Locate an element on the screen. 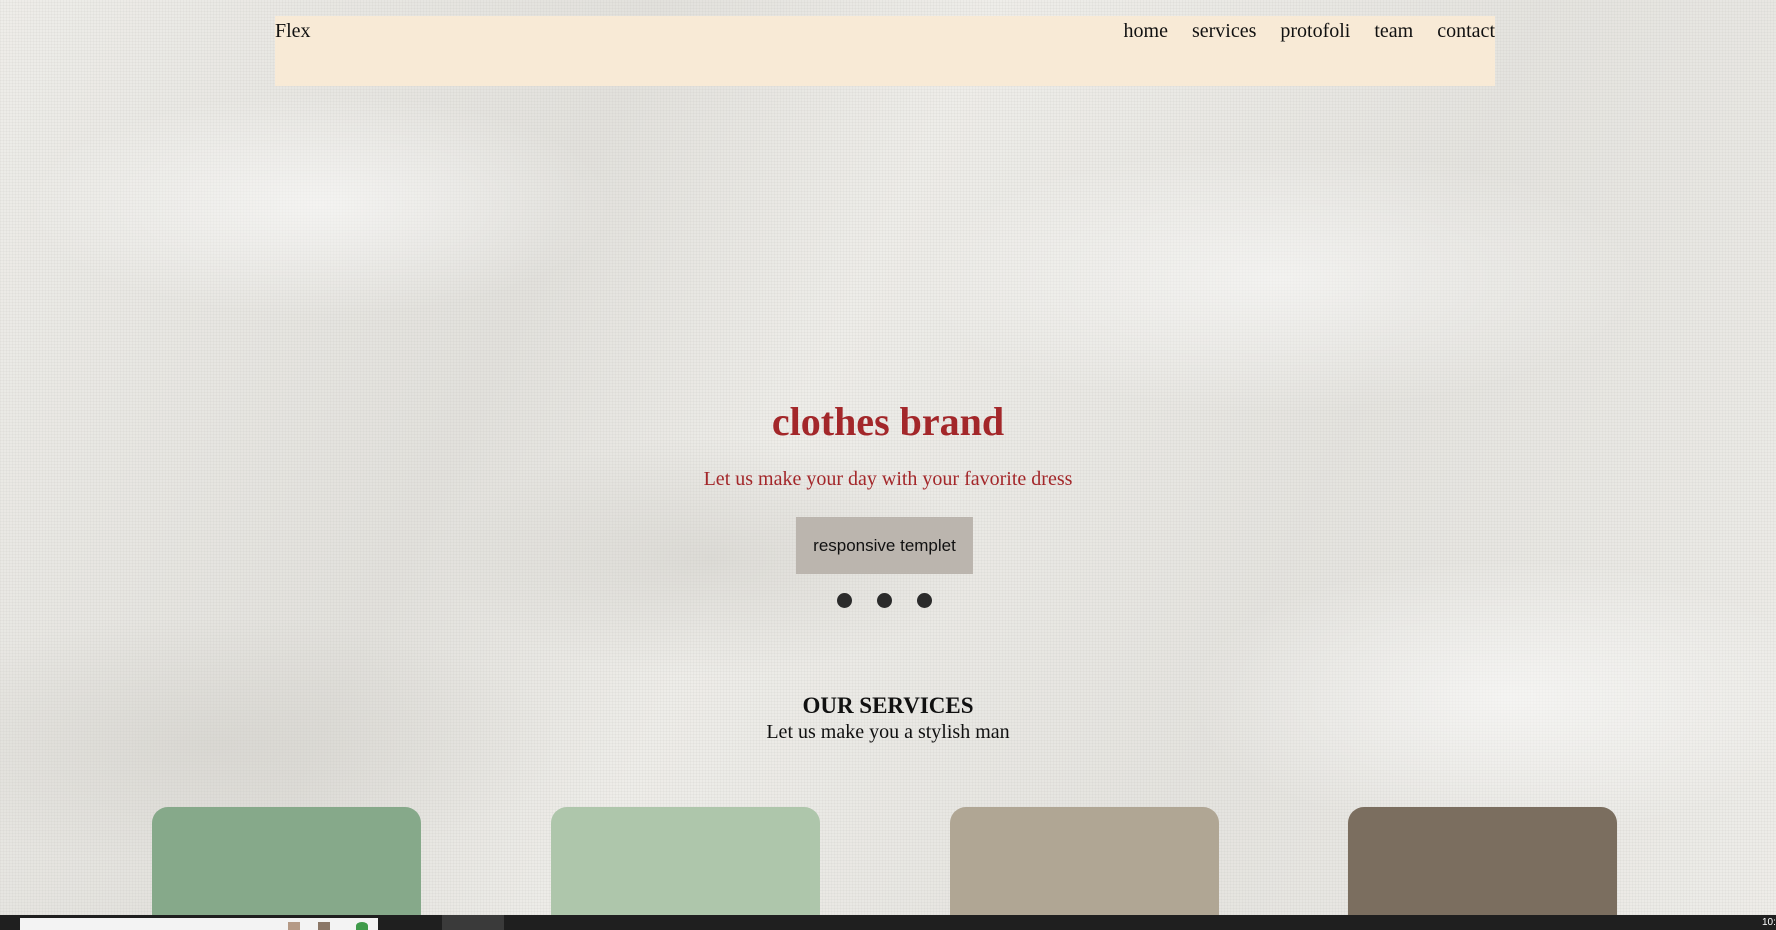  hero-title: clothes brand is located at coordinates (888, 421).